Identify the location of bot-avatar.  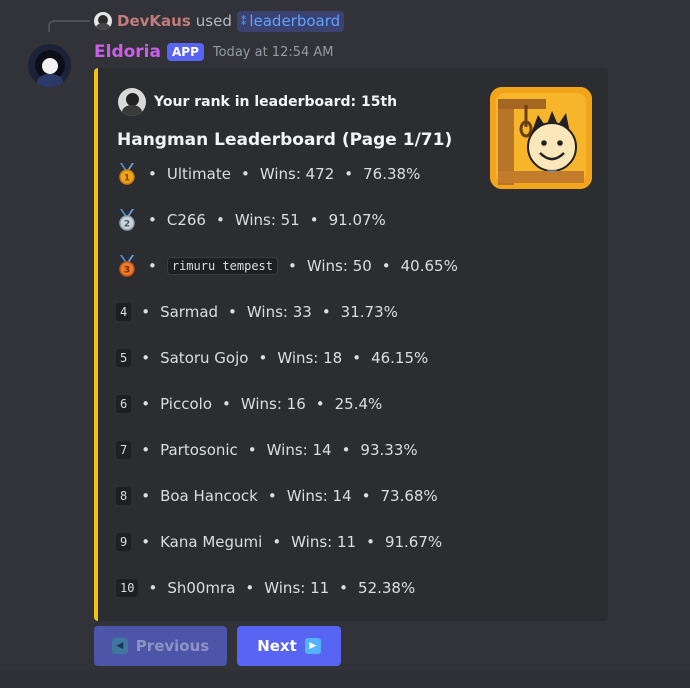
(49, 65).